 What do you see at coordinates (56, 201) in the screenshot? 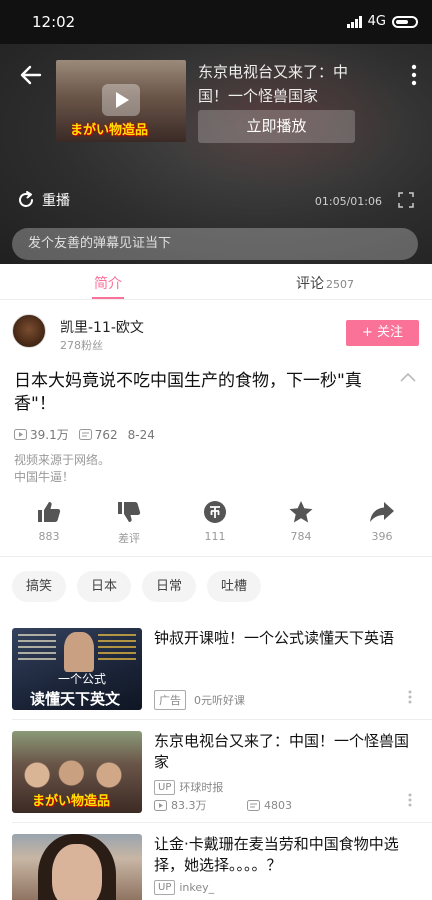
I see `replay-label: 重播` at bounding box center [56, 201].